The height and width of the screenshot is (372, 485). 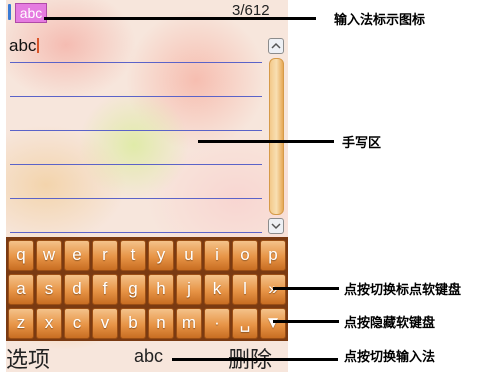 I want to click on key-e: e, so click(x=77, y=255).